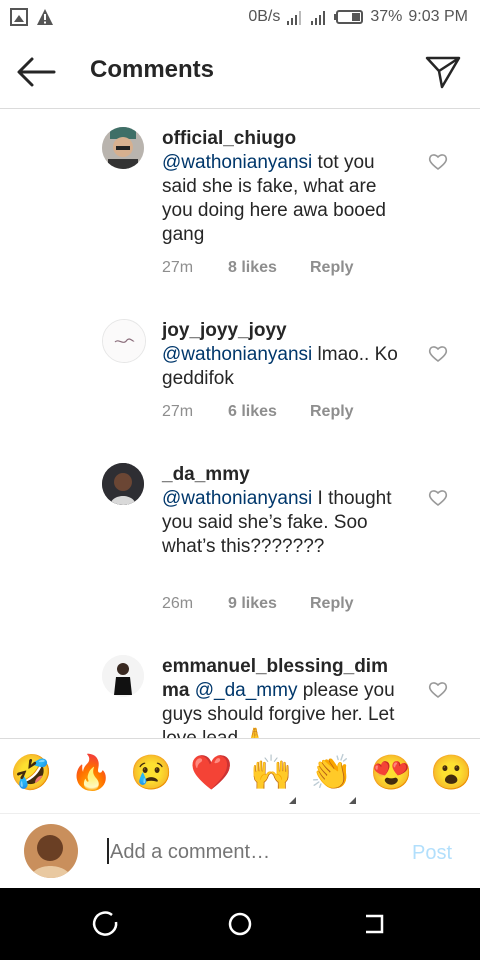 The height and width of the screenshot is (960, 480). What do you see at coordinates (432, 853) in the screenshot?
I see `post-button: Post` at bounding box center [432, 853].